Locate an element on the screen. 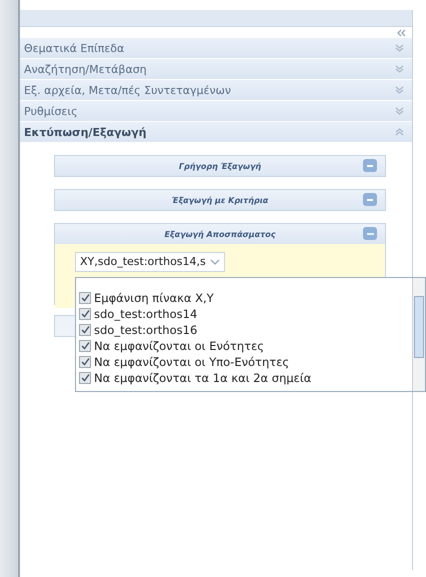 The width and height of the screenshot is (426, 577). accordion-header: Εξ. αρχεία, Μετα/πές Συντεταγμένων is located at coordinates (216, 90).